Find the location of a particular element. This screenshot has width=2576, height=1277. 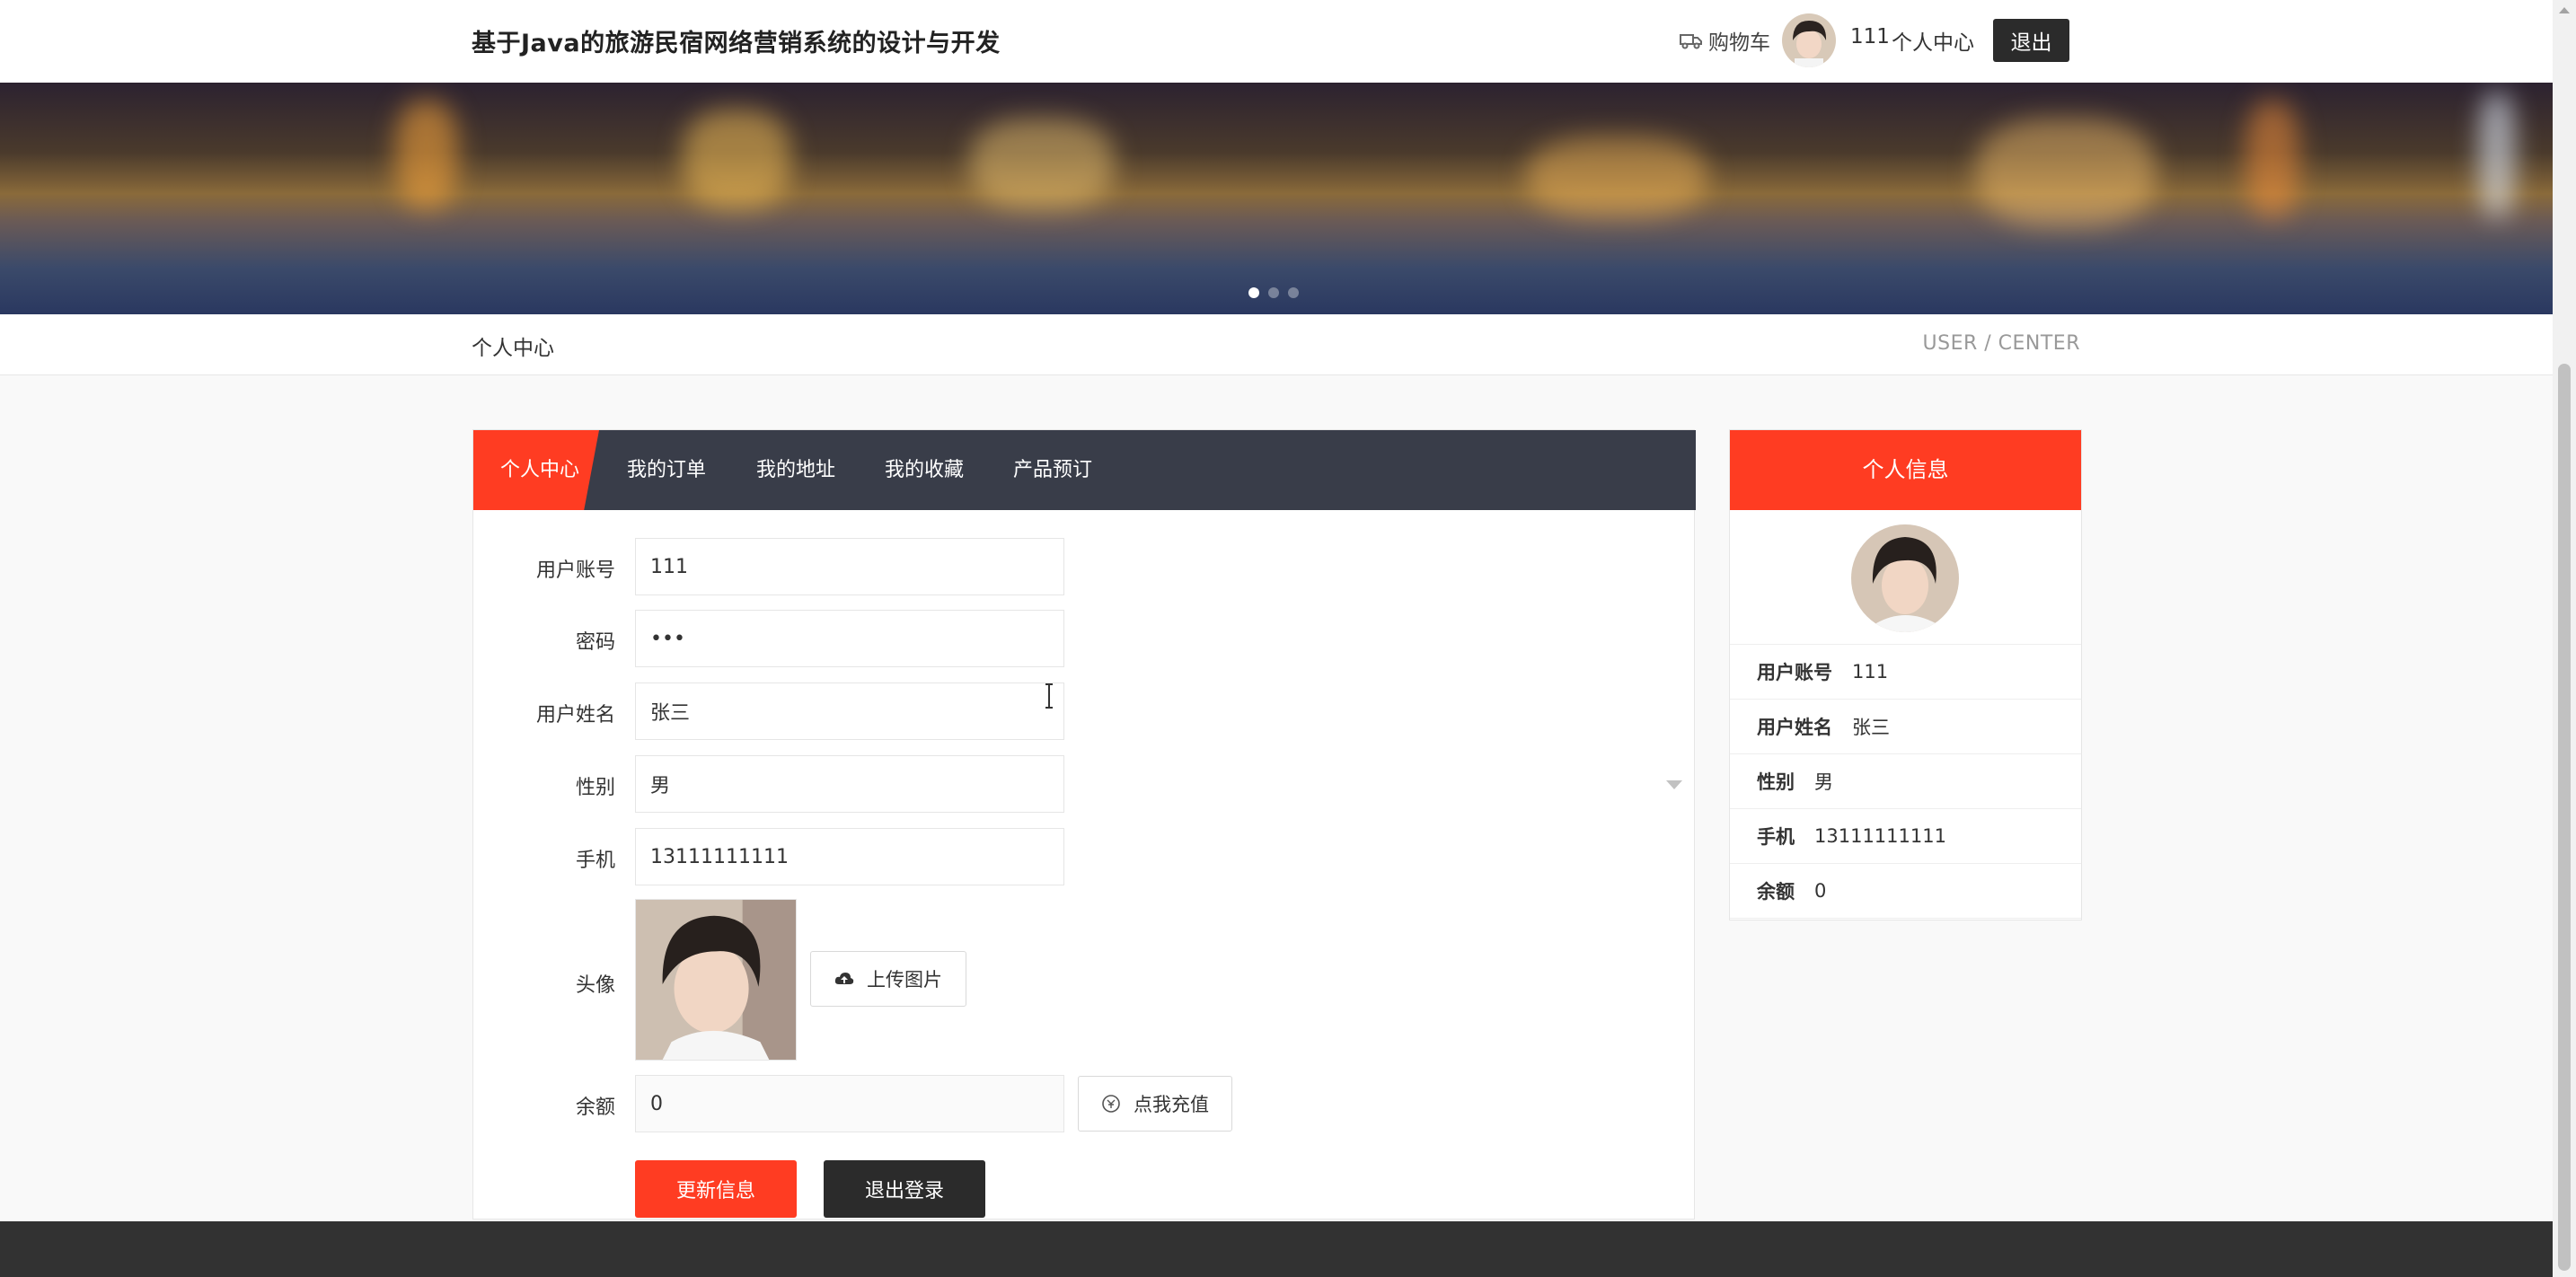

balance-input is located at coordinates (849, 1103).